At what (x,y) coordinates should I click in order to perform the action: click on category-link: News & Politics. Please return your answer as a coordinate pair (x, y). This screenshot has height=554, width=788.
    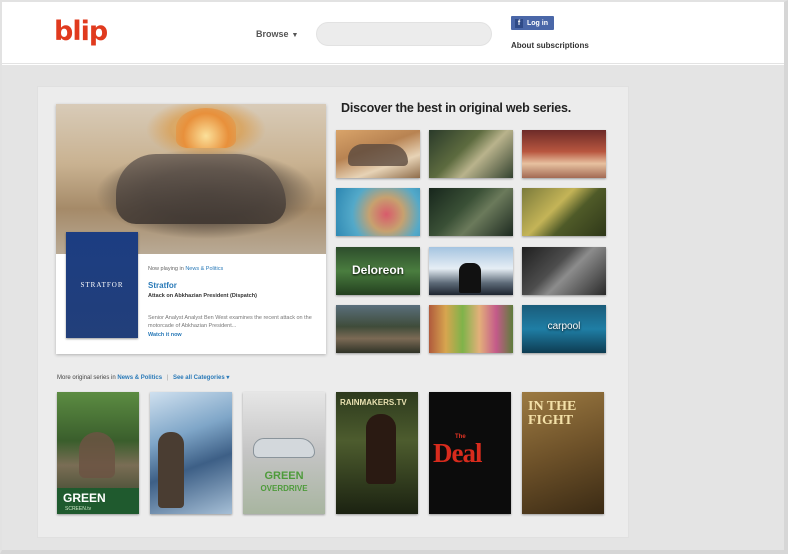
    Looking at the image, I should click on (139, 378).